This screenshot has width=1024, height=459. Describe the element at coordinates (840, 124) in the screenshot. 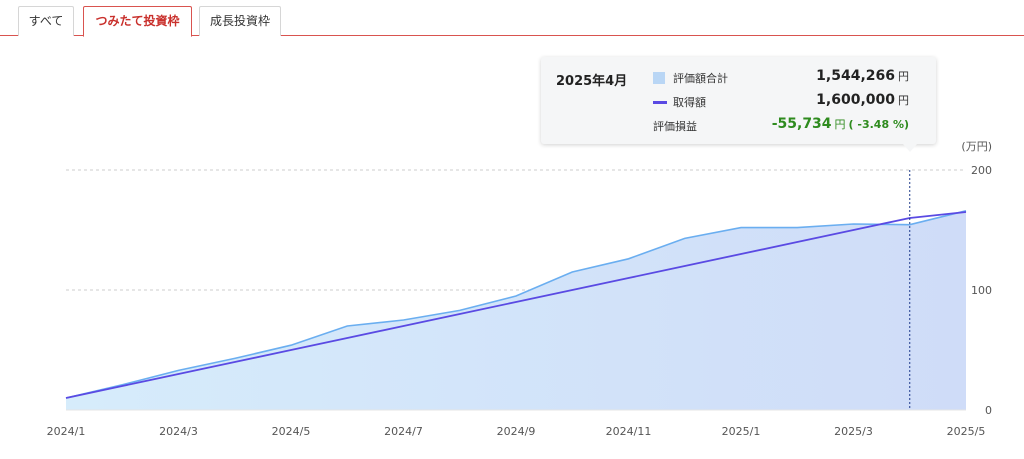

I see `tooltip-value: -55,734 円( -3.48 %)` at that location.